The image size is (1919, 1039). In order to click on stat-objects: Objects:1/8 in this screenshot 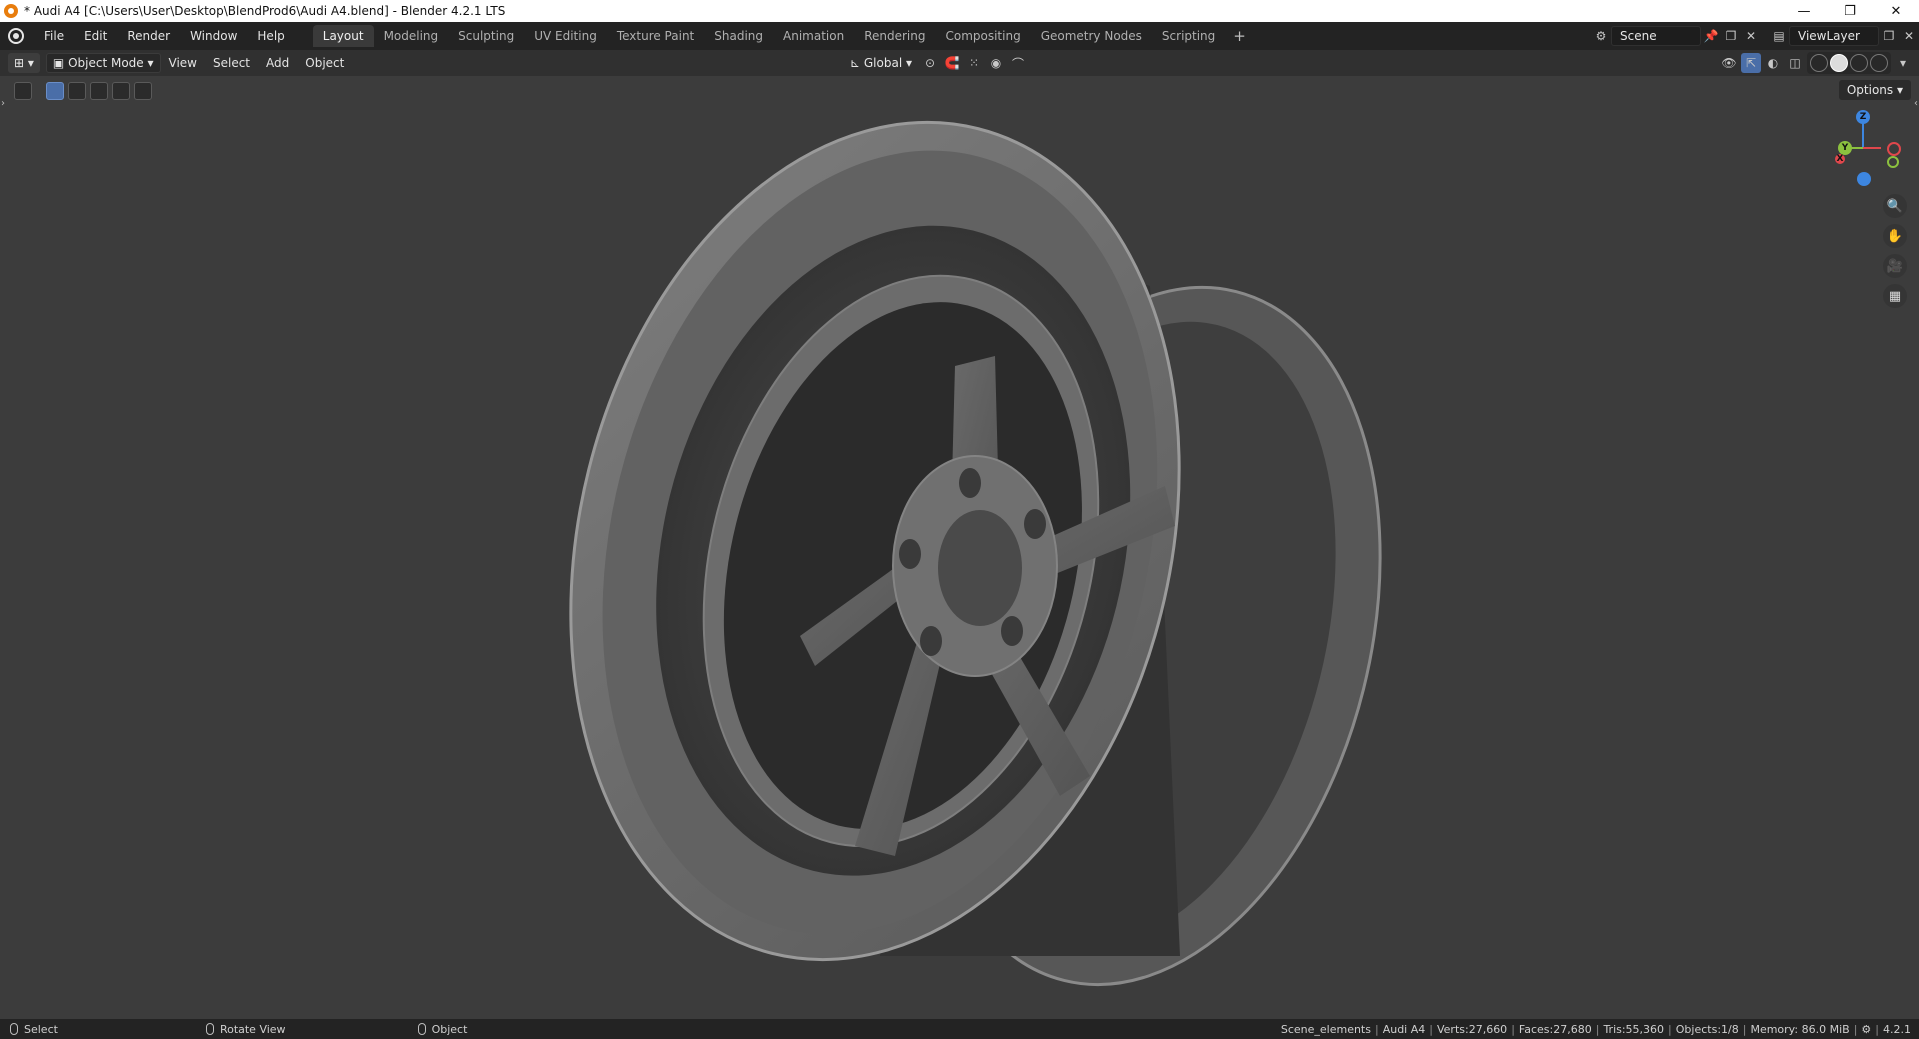, I will do `click(1707, 1029)`.